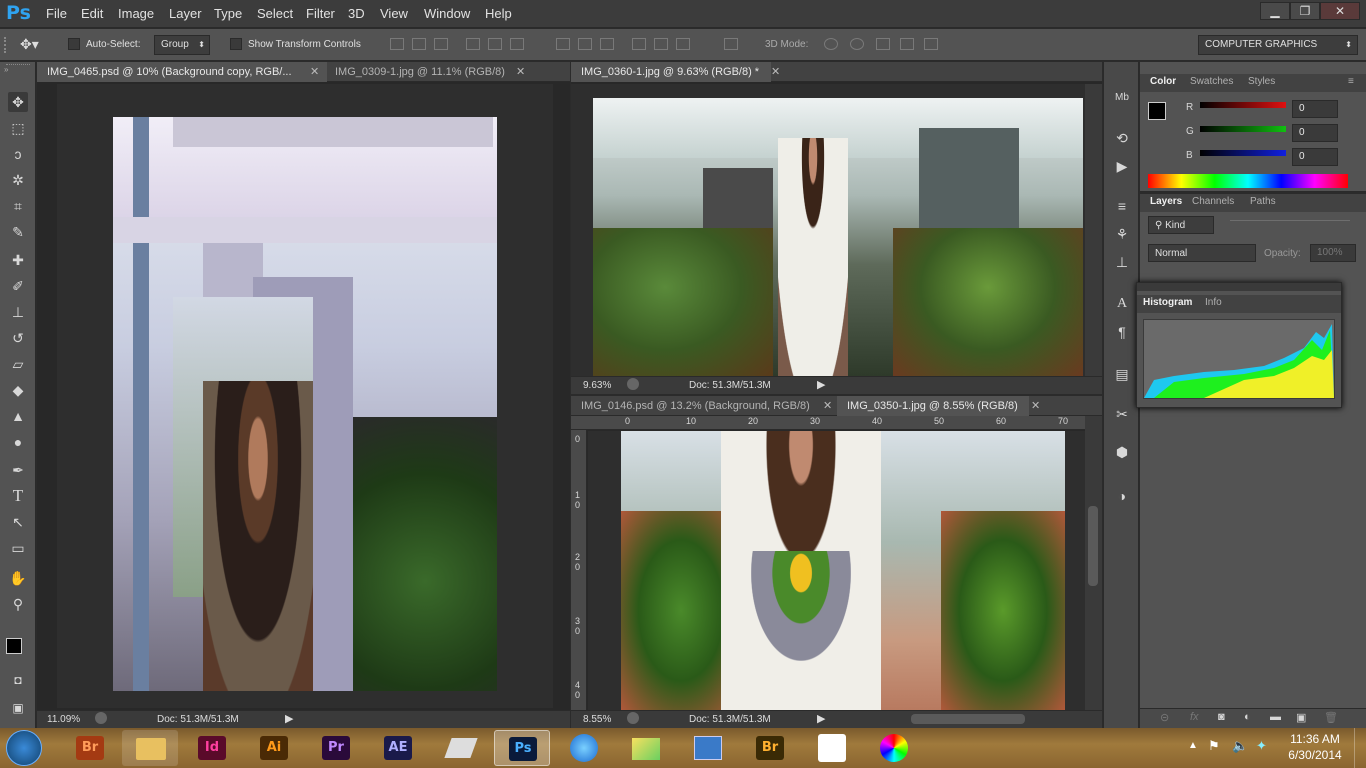  What do you see at coordinates (18, 232) in the screenshot?
I see `eyedropper-icon: ✎` at bounding box center [18, 232].